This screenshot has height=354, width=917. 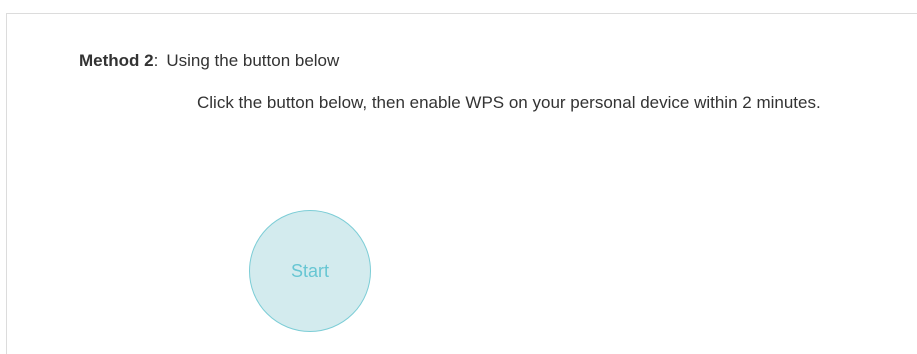 What do you see at coordinates (156, 60) in the screenshot?
I see `method-colon: :` at bounding box center [156, 60].